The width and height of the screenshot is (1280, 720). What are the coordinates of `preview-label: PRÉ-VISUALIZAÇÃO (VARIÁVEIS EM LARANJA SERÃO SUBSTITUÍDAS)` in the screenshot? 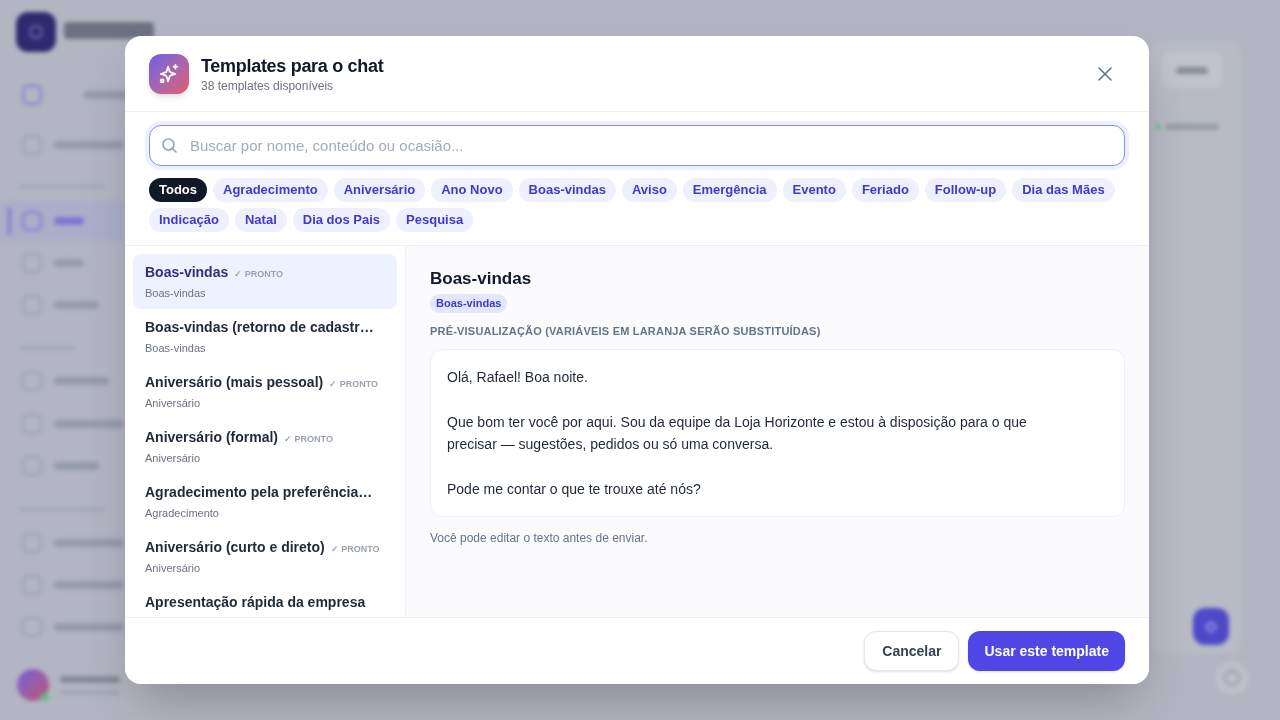 It's located at (625, 331).